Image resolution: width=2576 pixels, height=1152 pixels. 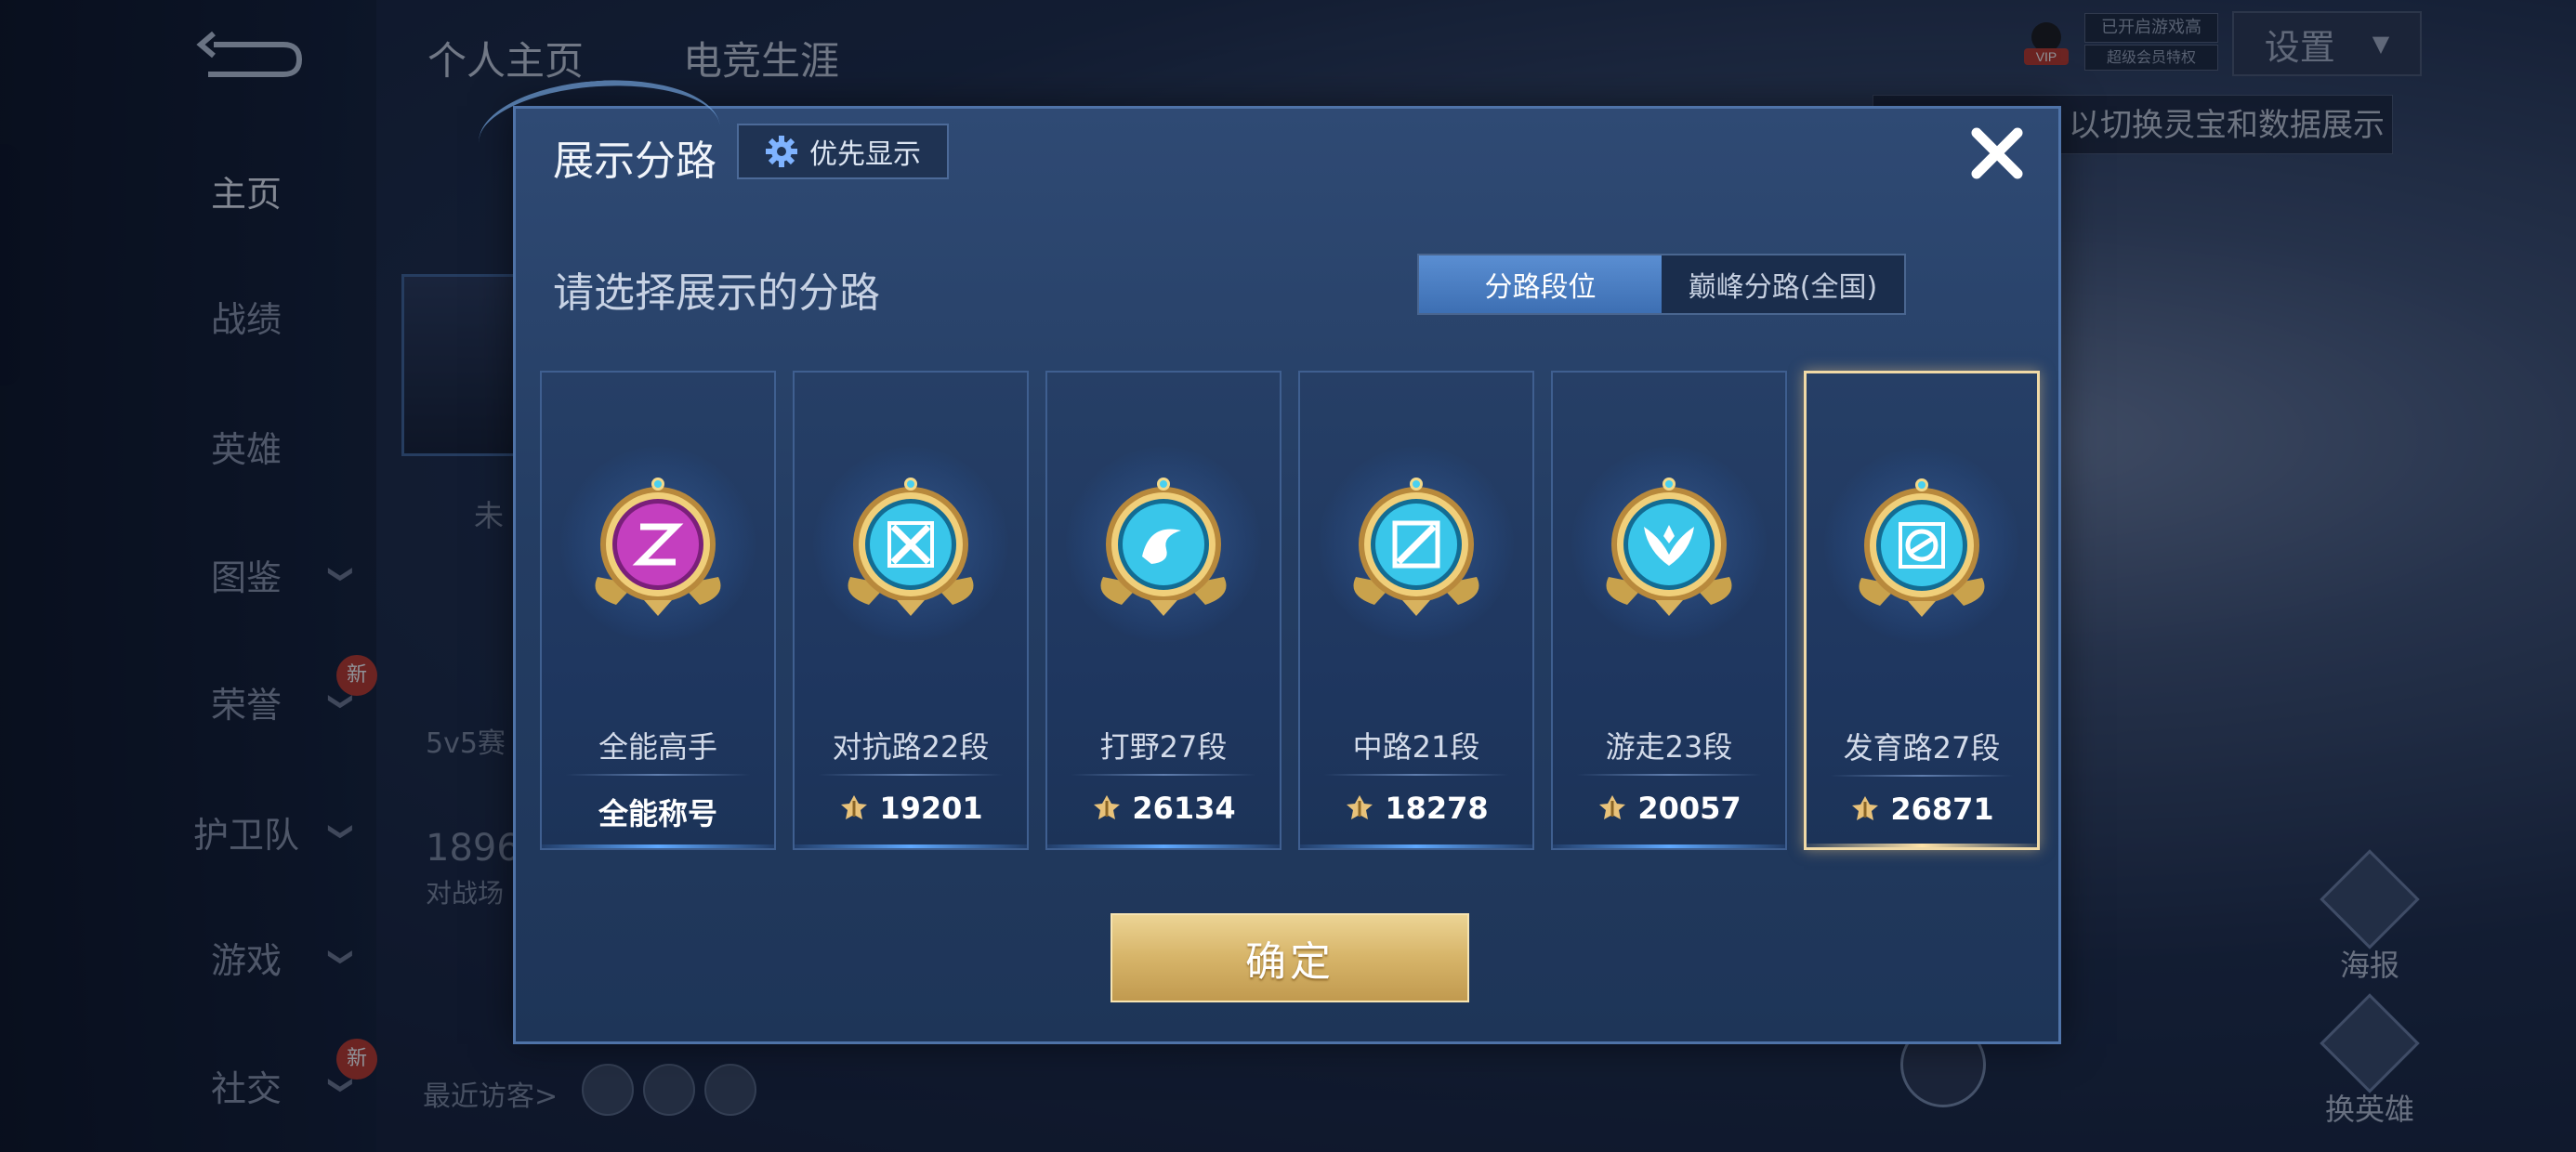 I want to click on lane-card-mid-lane: 中路21段 18278, so click(x=1416, y=610).